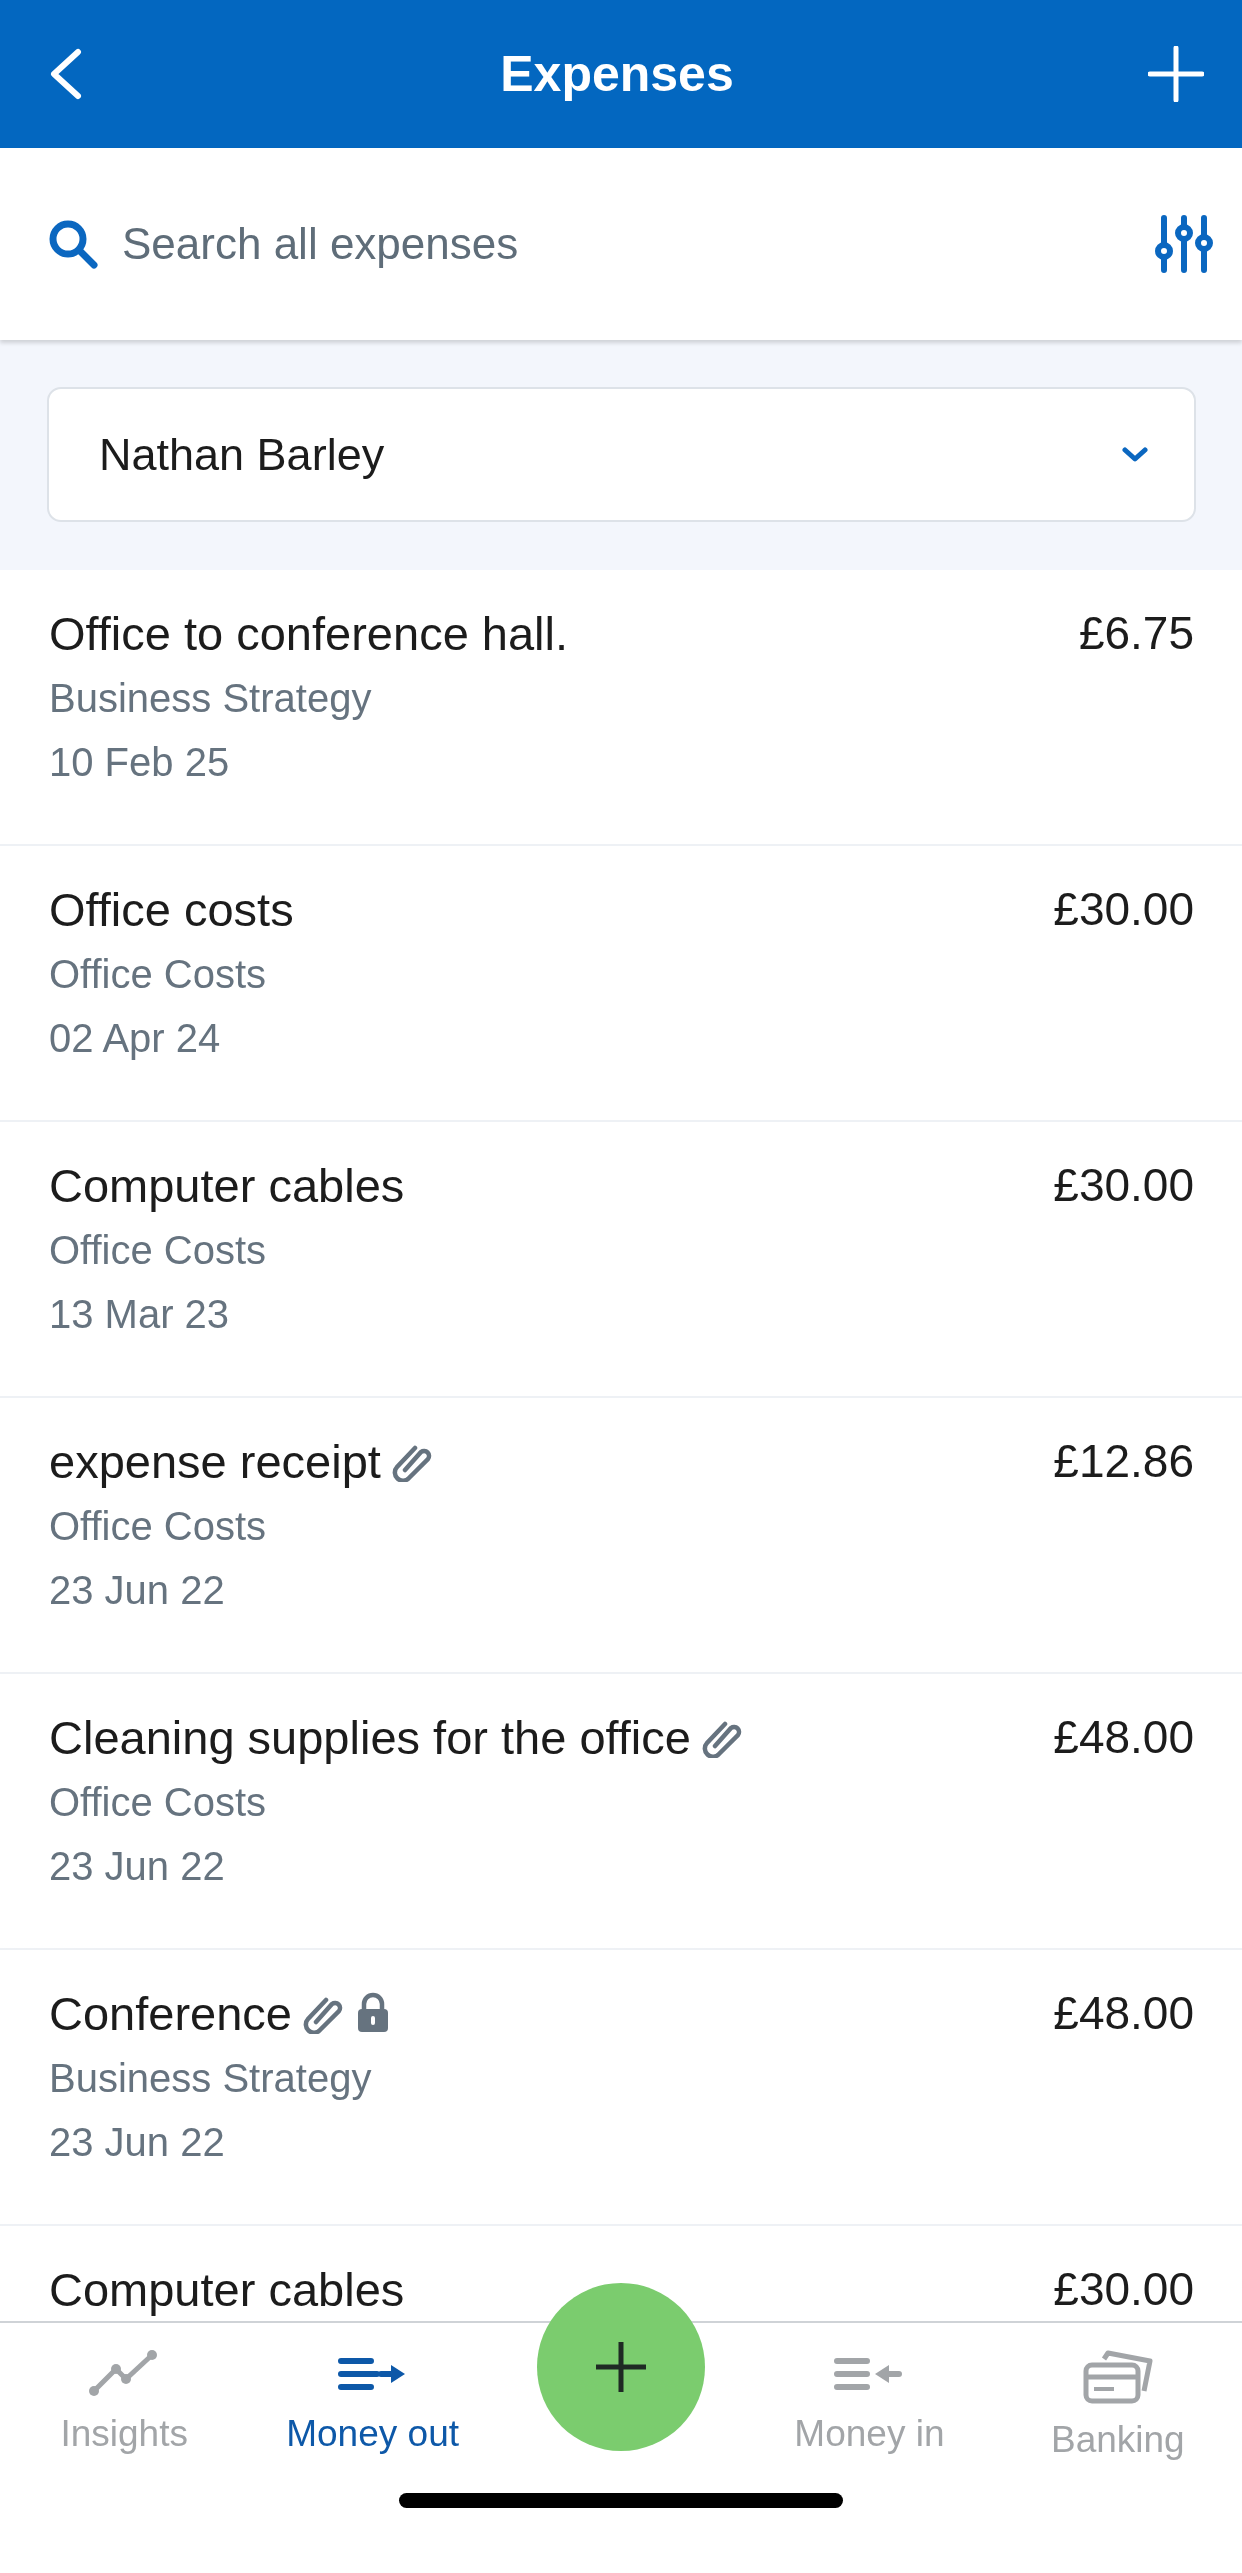  Describe the element at coordinates (135, 1038) in the screenshot. I see `expense-date: 02 Apr 24` at that location.